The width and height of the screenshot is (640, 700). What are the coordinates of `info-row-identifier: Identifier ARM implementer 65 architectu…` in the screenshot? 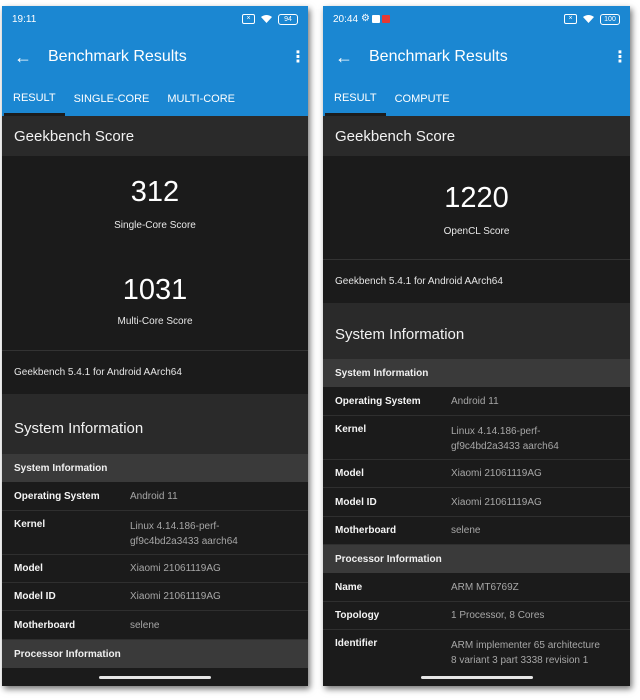 It's located at (476, 652).